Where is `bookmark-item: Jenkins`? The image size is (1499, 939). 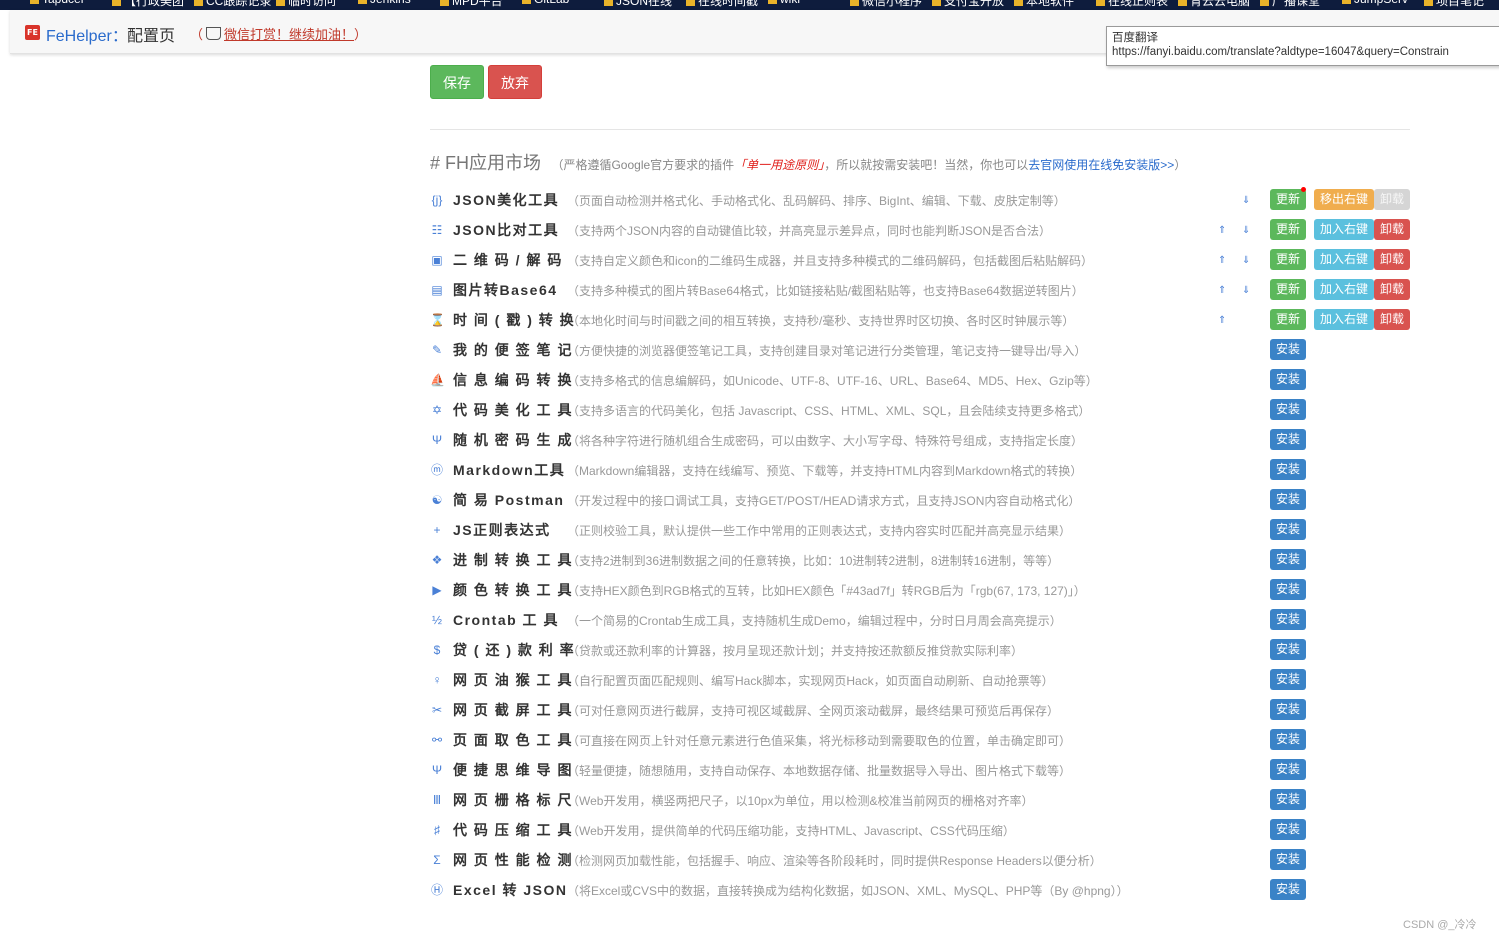
bookmark-item: Jenkins is located at coordinates (384, 3).